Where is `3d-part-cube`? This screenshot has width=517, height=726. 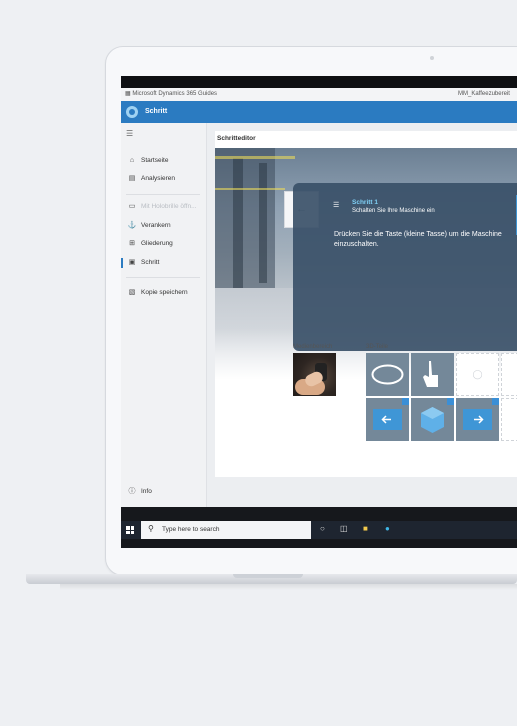 3d-part-cube is located at coordinates (432, 419).